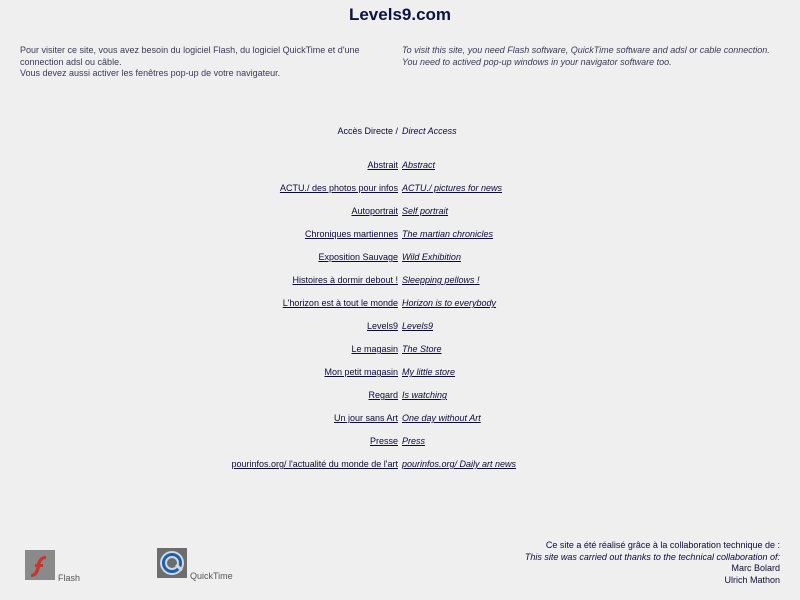 Image resolution: width=800 pixels, height=600 pixels. What do you see at coordinates (417, 326) in the screenshot?
I see `link-en: Levels9` at bounding box center [417, 326].